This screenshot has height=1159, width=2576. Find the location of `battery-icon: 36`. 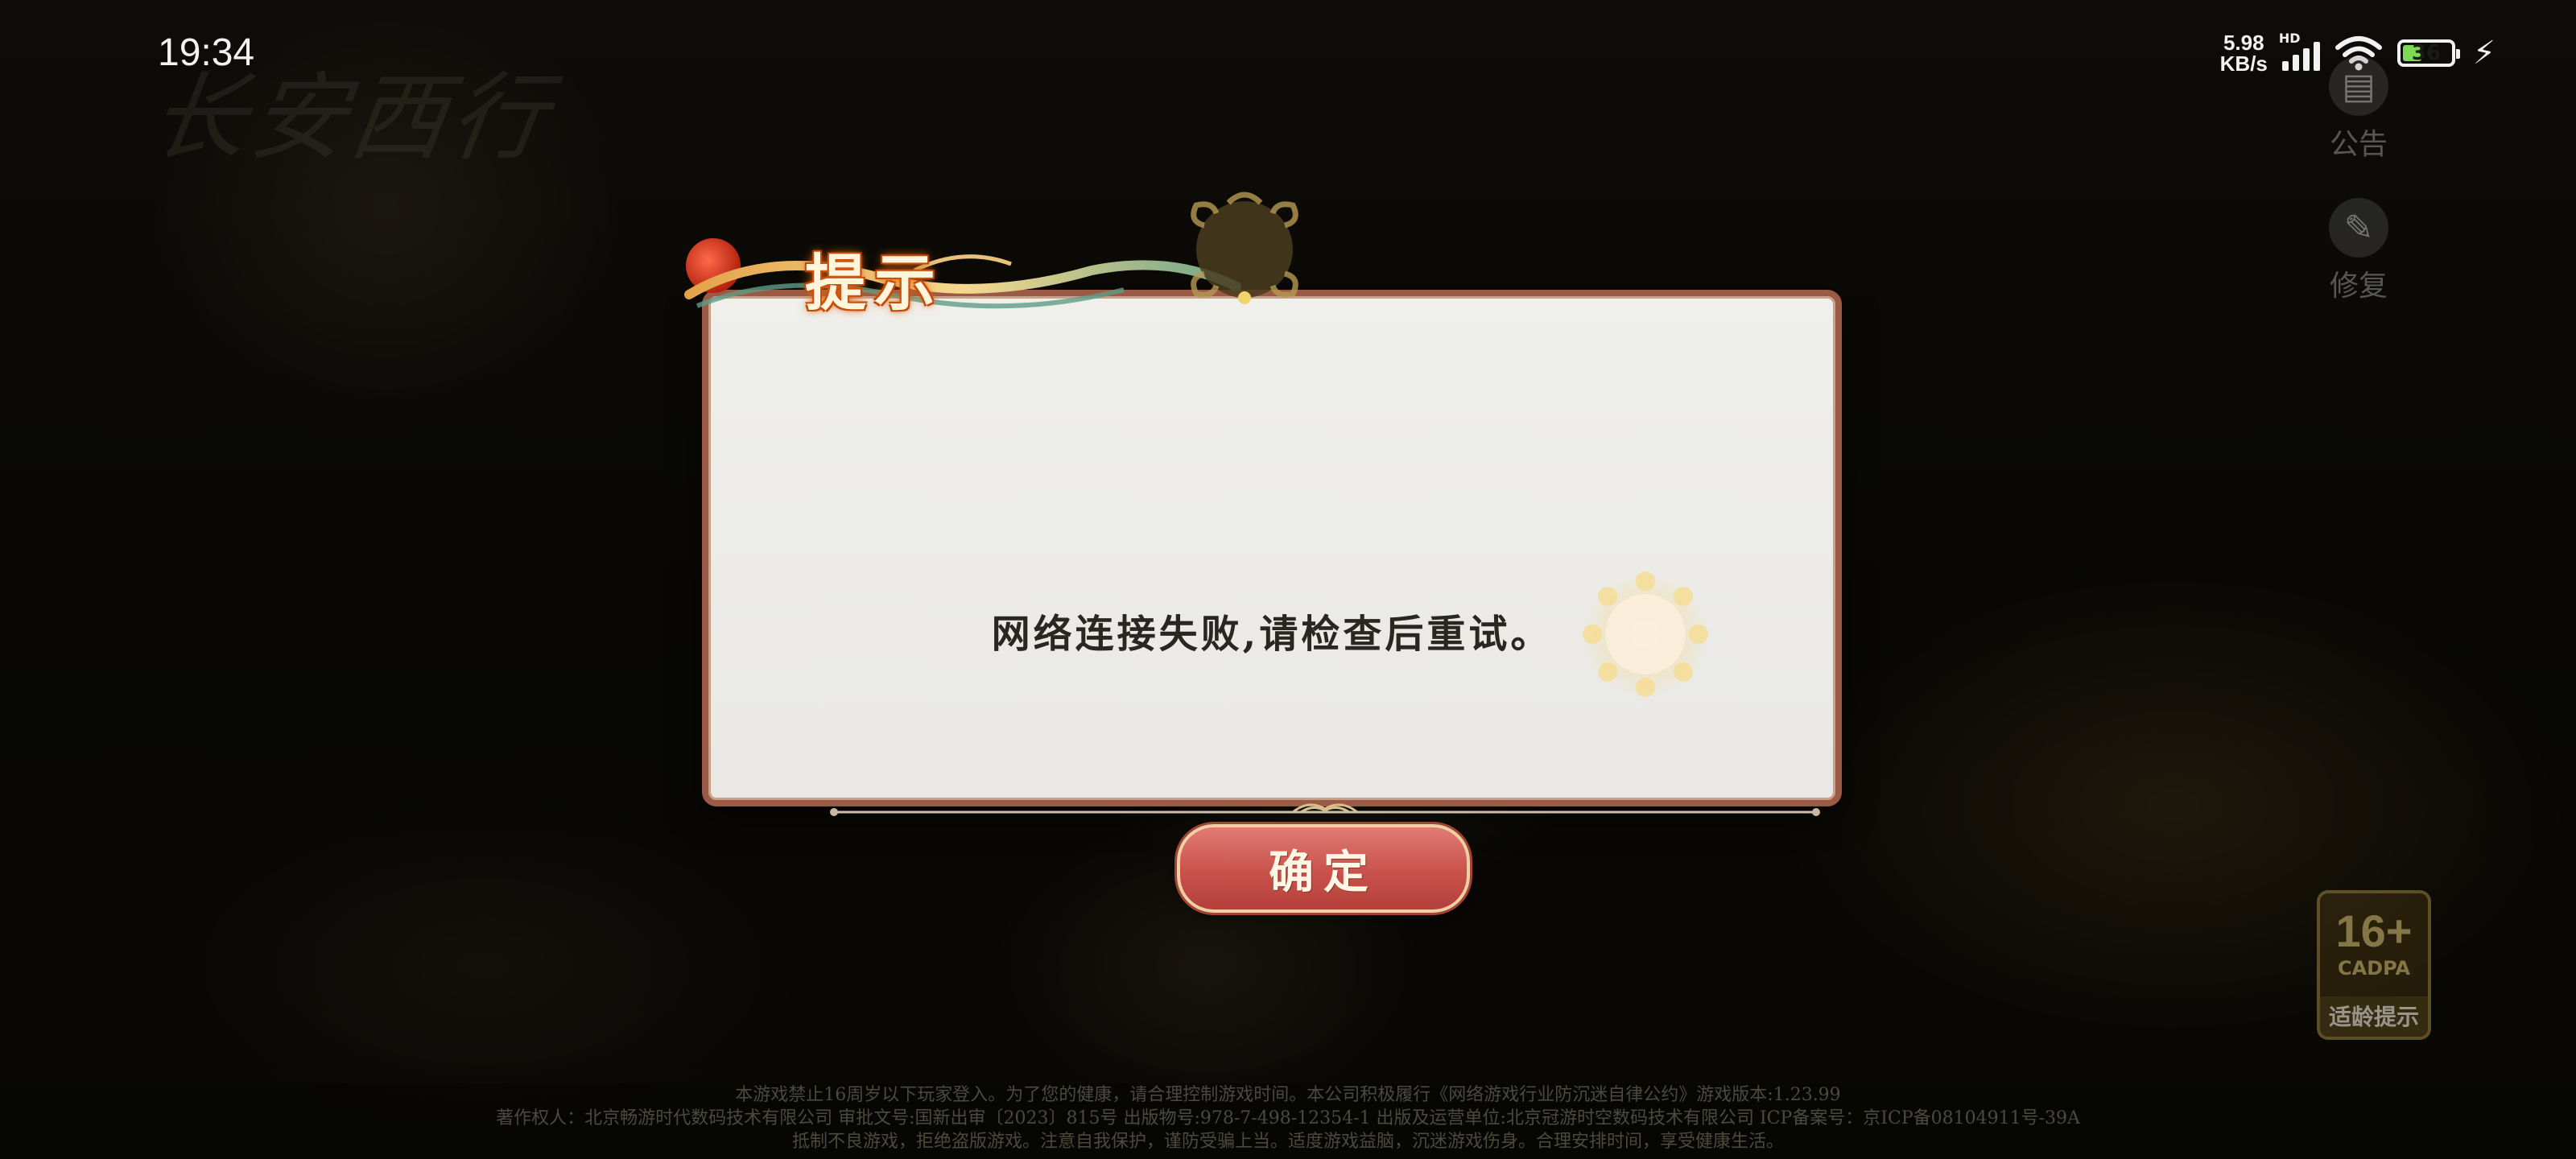

battery-icon: 36 is located at coordinates (2428, 53).